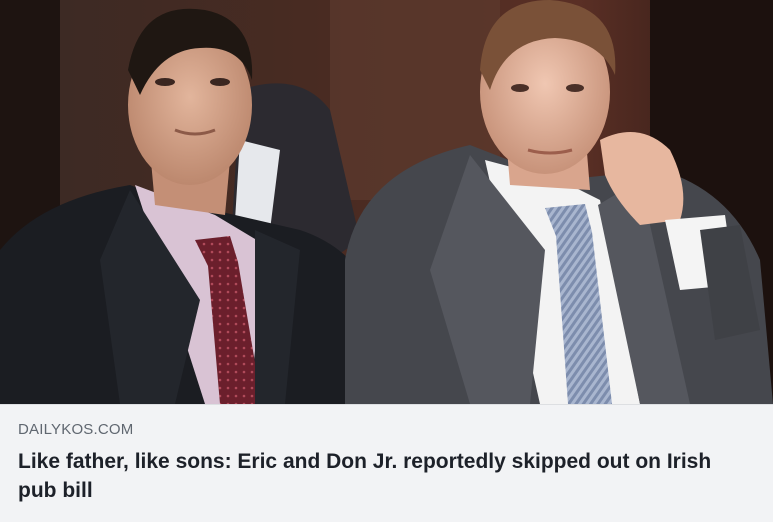  Describe the element at coordinates (76, 429) in the screenshot. I see `source-domain: DAILYKOS.COM` at that location.